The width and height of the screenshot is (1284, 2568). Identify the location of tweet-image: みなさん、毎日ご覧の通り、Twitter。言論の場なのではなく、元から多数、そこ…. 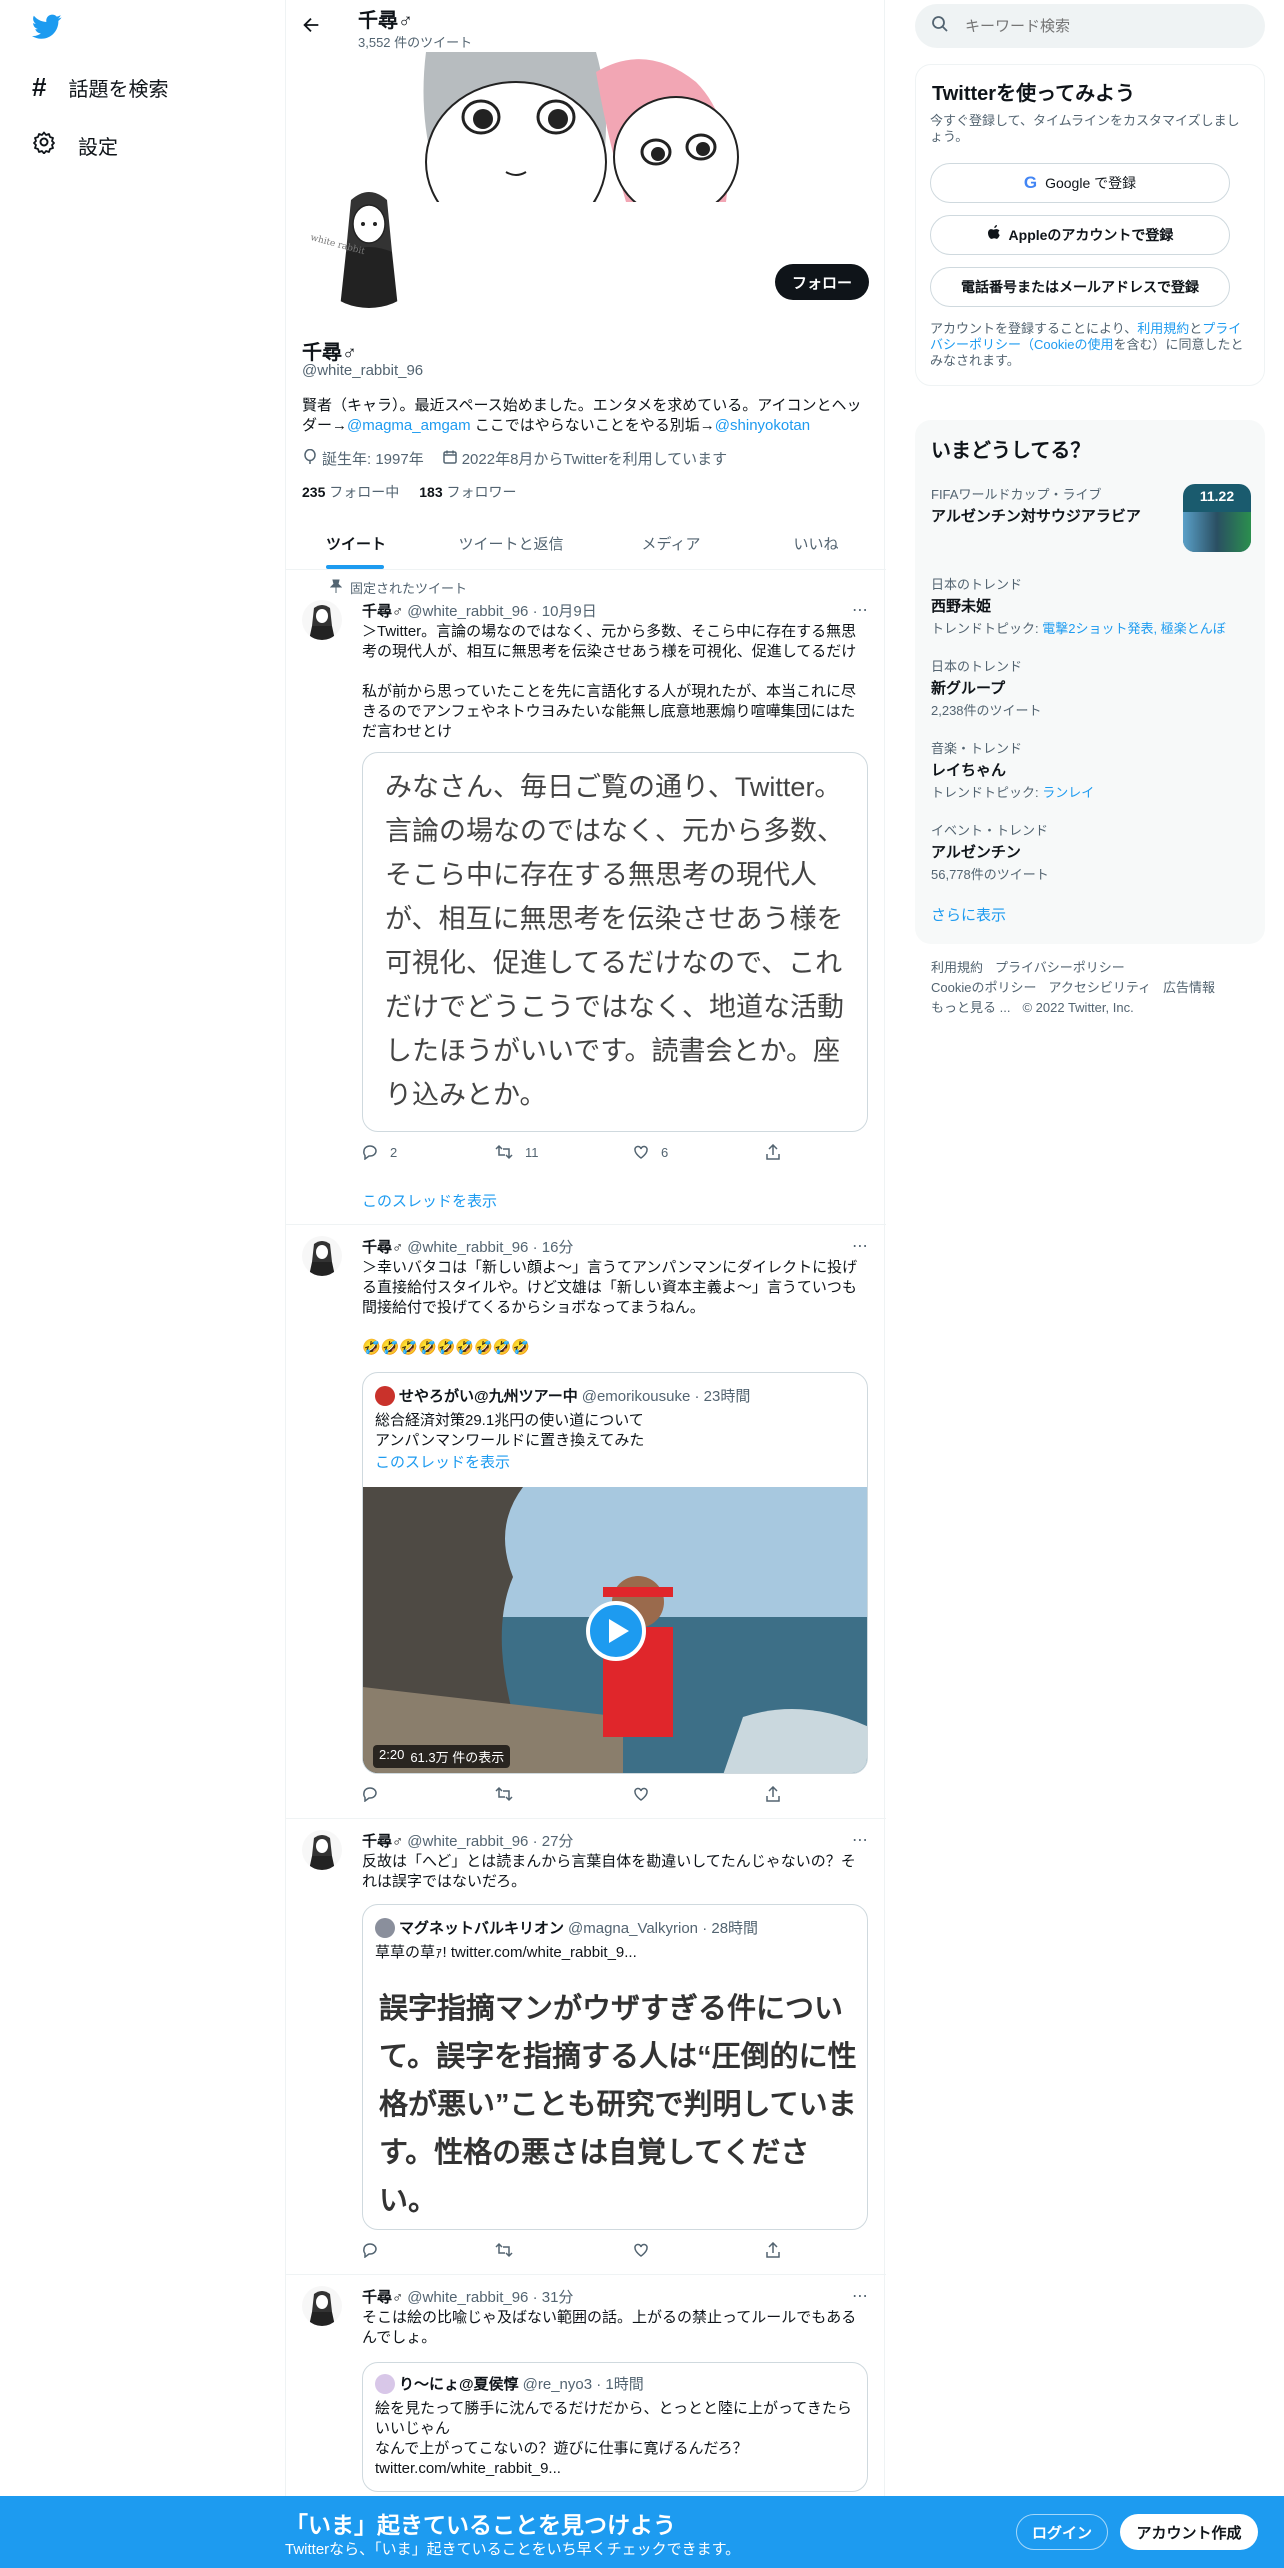
(615, 942).